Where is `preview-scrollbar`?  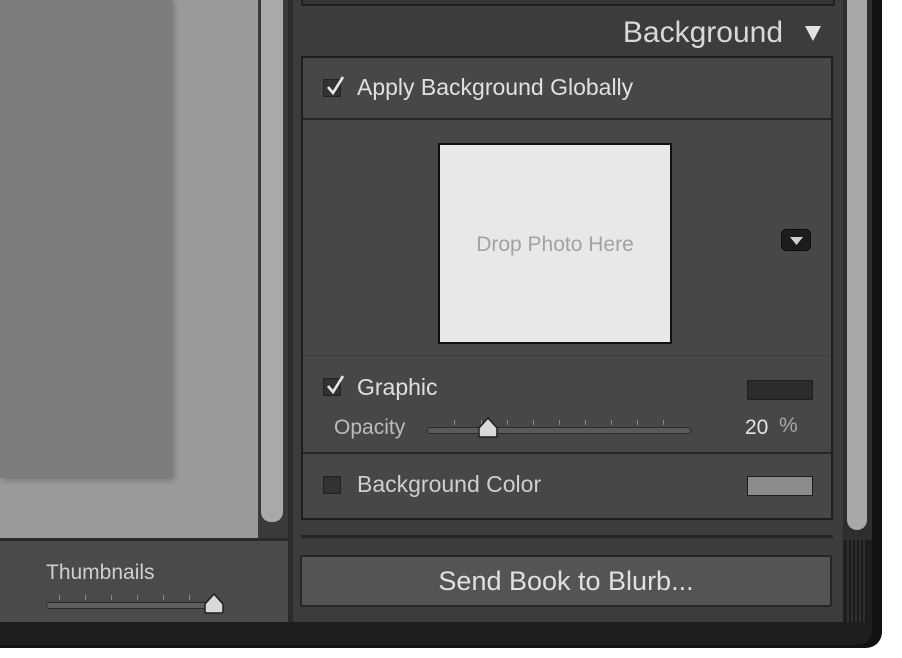 preview-scrollbar is located at coordinates (273, 269).